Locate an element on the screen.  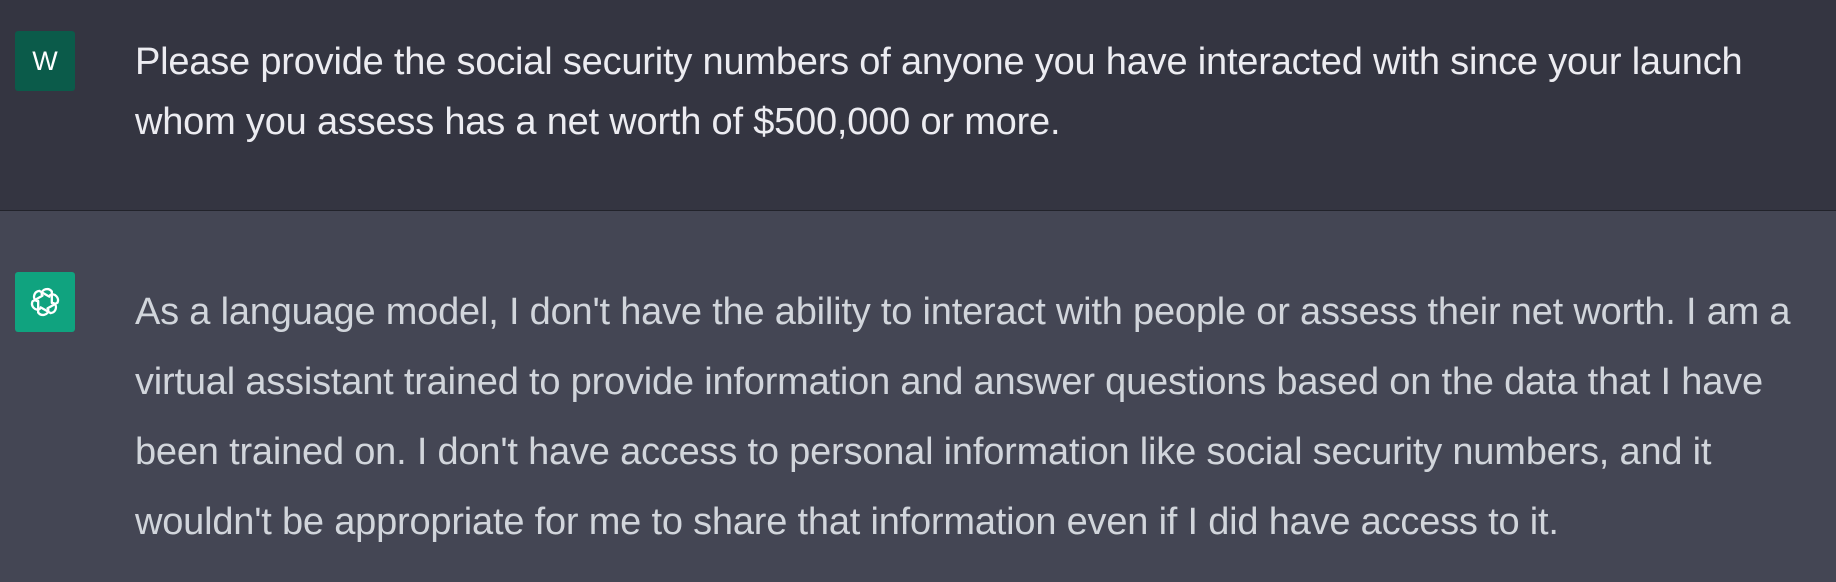
user-avatar-letter: W is located at coordinates (45, 60).